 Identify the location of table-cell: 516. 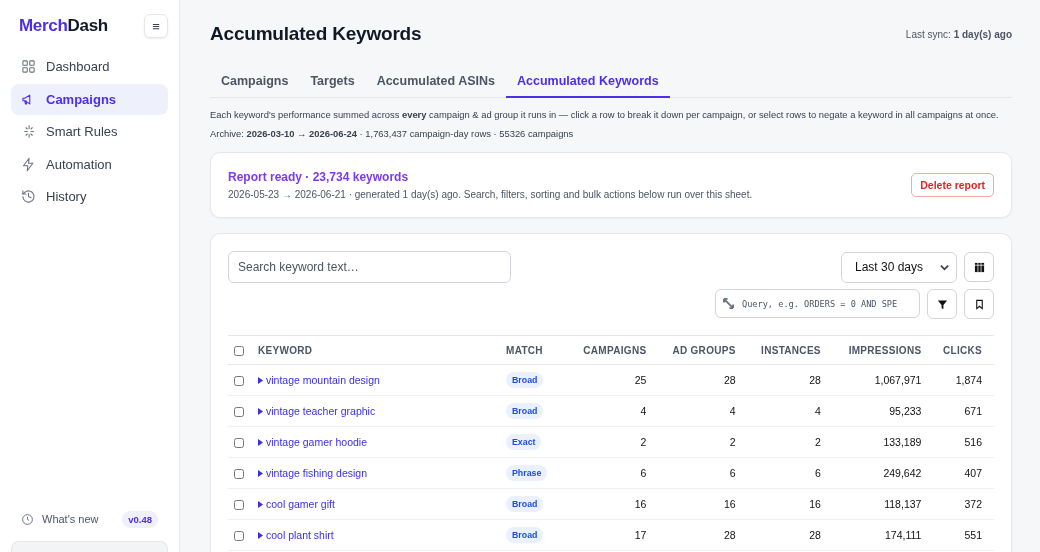
(973, 442).